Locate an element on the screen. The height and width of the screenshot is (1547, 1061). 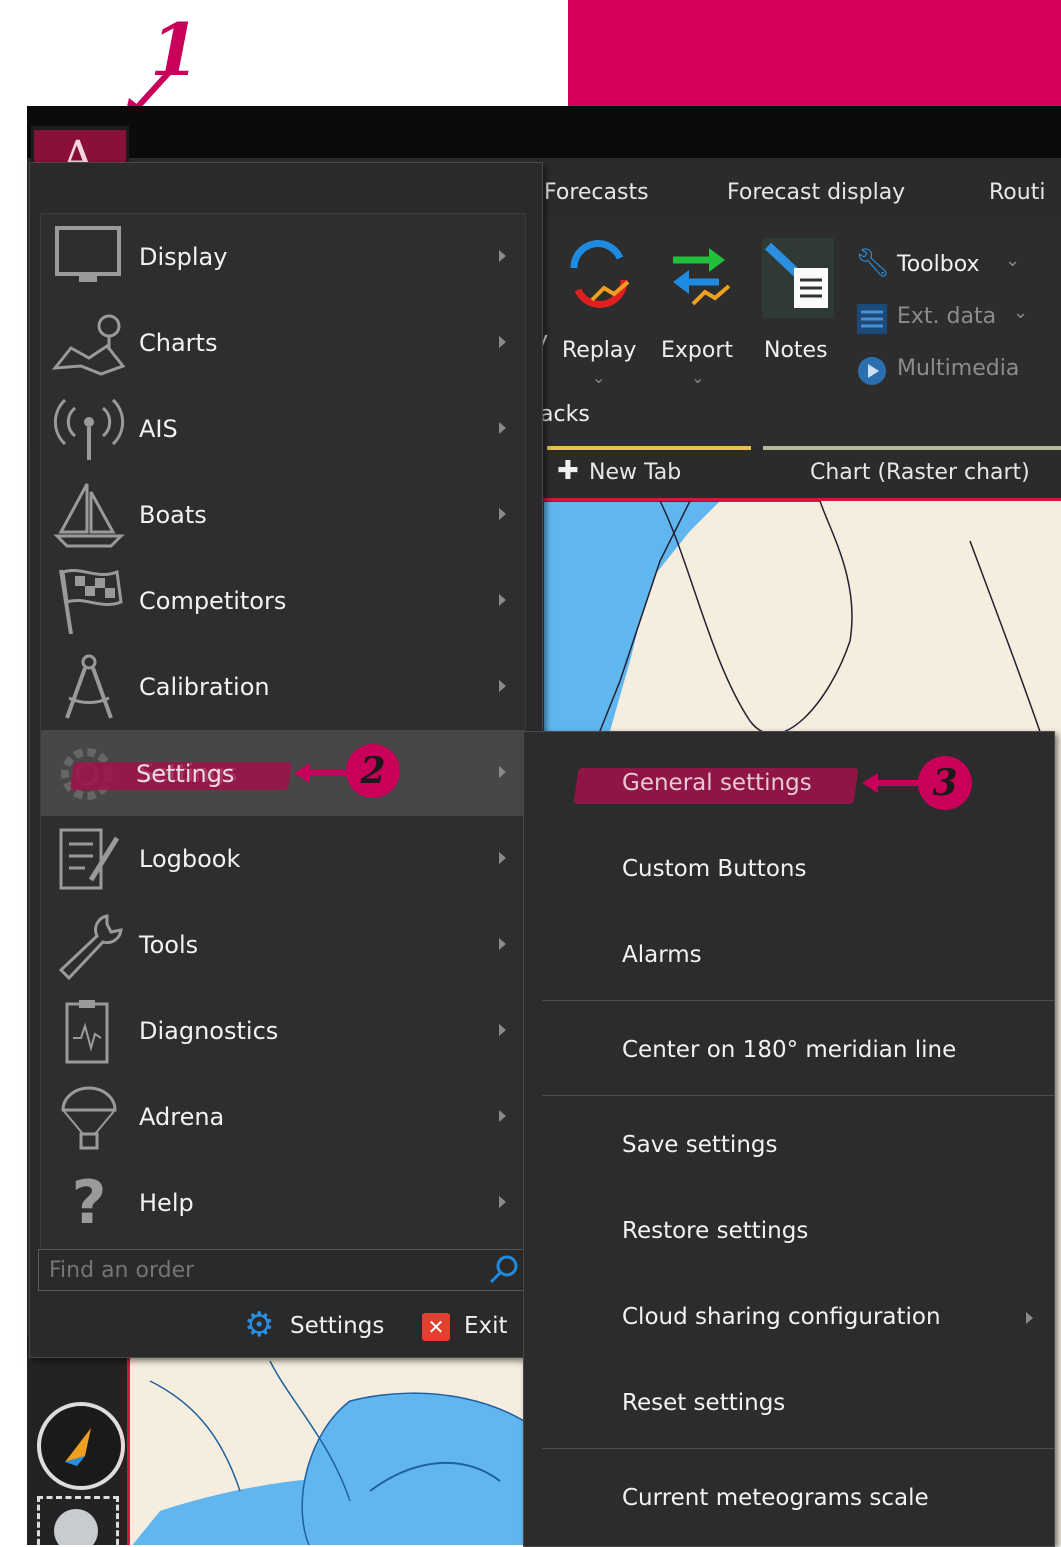
annotation-banner is located at coordinates (814, 53).